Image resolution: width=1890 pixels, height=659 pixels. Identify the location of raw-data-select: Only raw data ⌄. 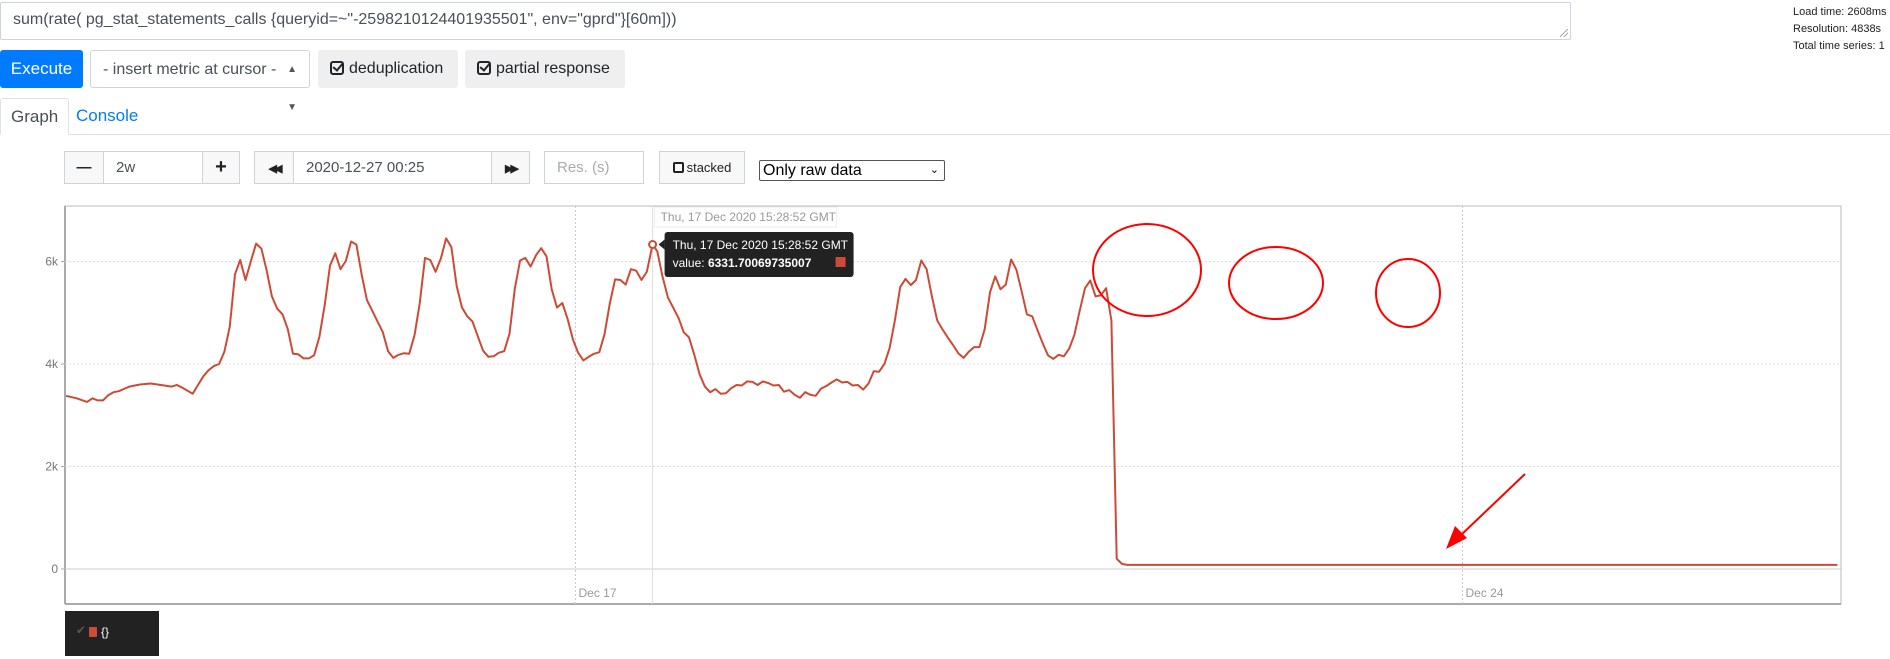
(852, 170).